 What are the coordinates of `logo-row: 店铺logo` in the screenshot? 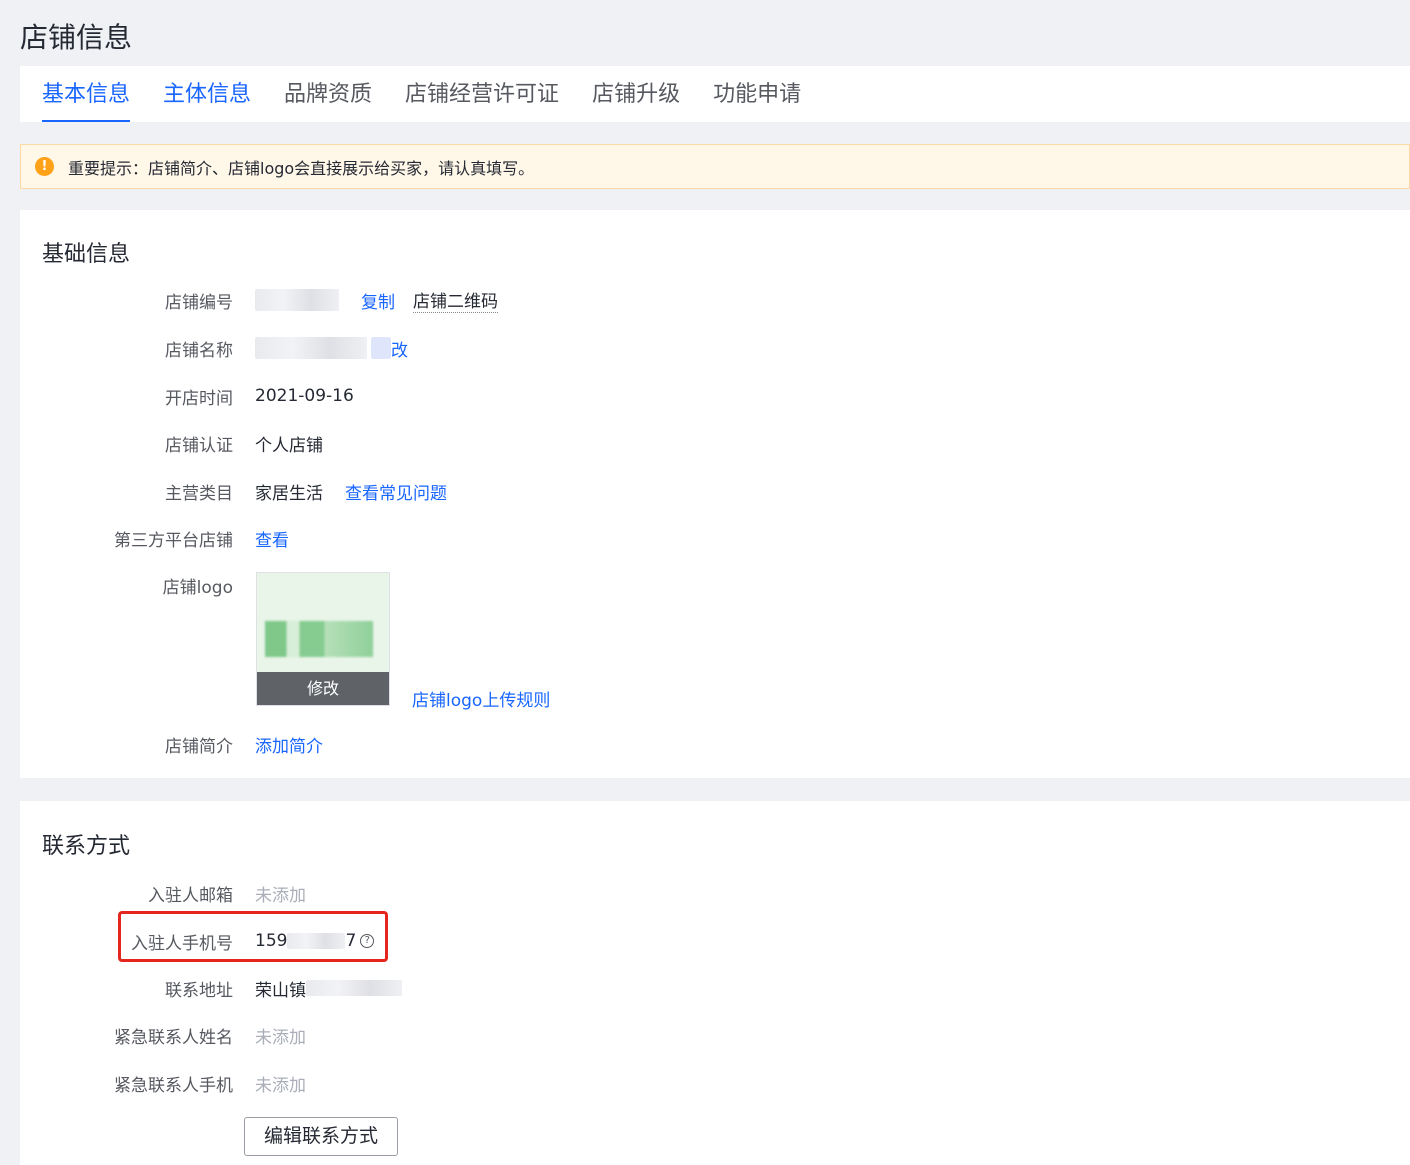 It's located at (126, 585).